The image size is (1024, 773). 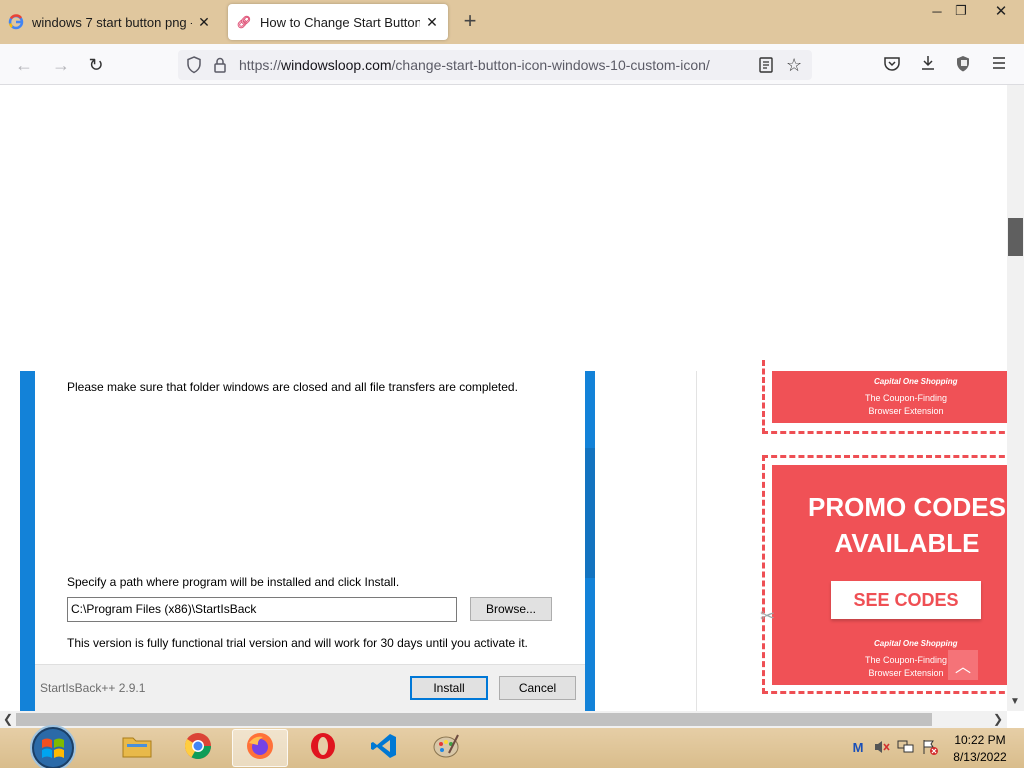 I want to click on action-center-flag-icon, so click(x=930, y=747).